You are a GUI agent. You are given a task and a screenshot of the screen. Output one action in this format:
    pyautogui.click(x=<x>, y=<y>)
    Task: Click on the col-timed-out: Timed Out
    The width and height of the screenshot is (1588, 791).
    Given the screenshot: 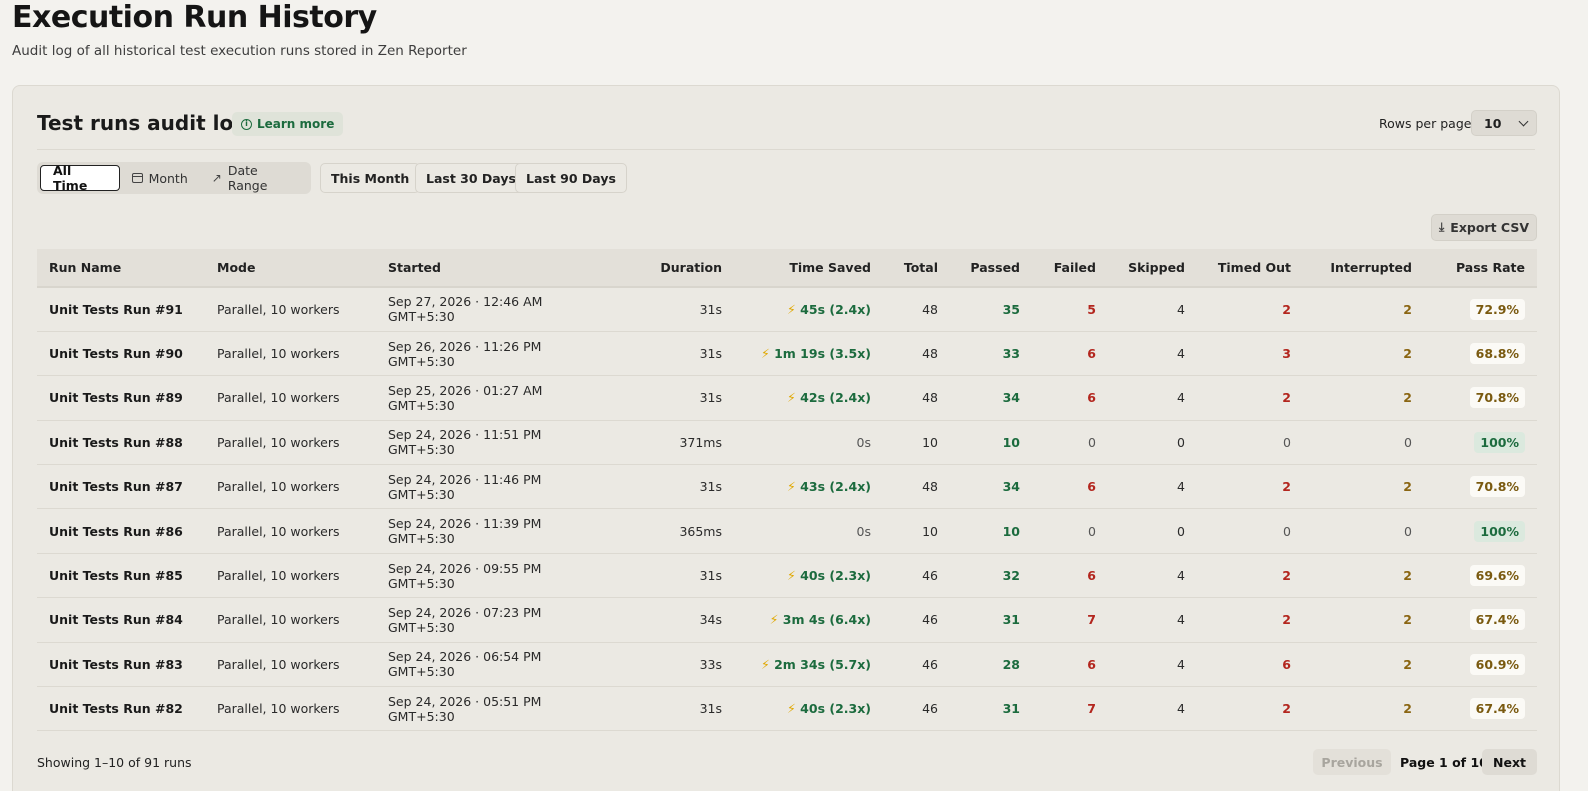 What is the action you would take?
    pyautogui.click(x=1250, y=268)
    